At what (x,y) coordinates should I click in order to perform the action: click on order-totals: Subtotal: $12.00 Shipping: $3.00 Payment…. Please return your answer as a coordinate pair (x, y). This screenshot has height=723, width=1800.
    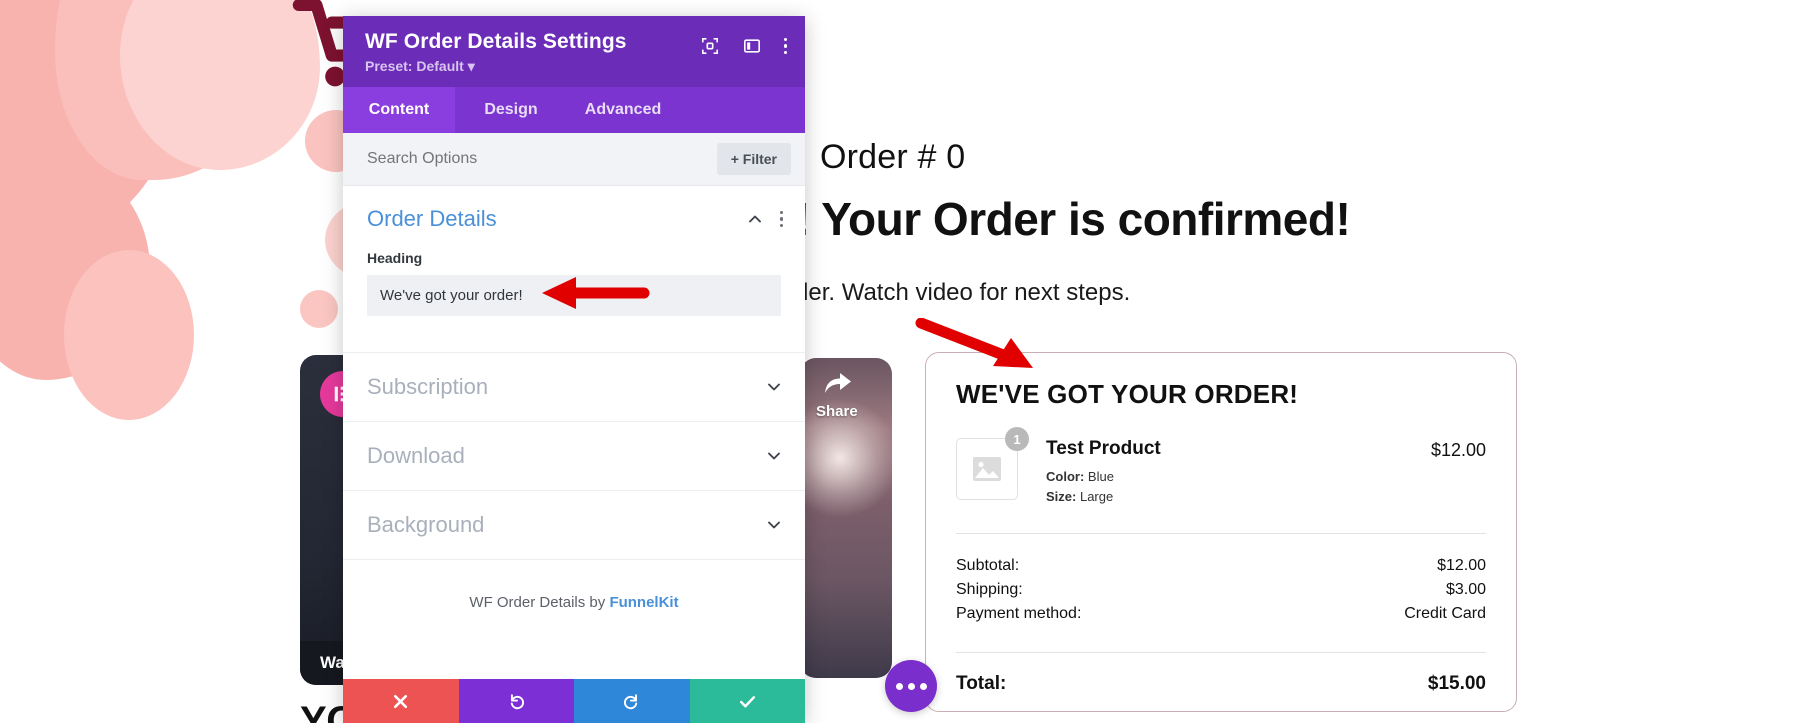
    Looking at the image, I should click on (1221, 590).